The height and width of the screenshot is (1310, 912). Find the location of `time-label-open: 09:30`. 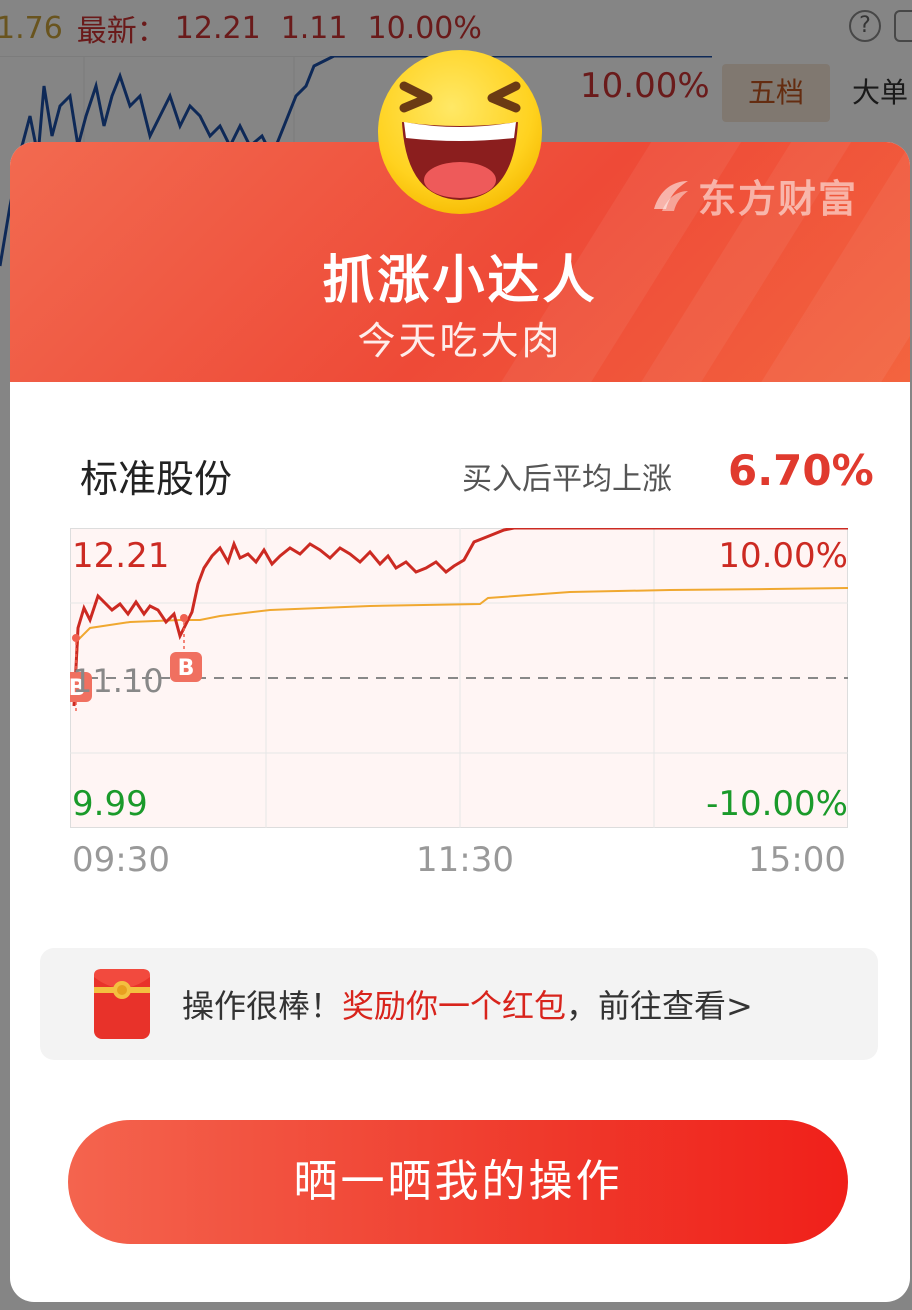

time-label-open: 09:30 is located at coordinates (121, 860).